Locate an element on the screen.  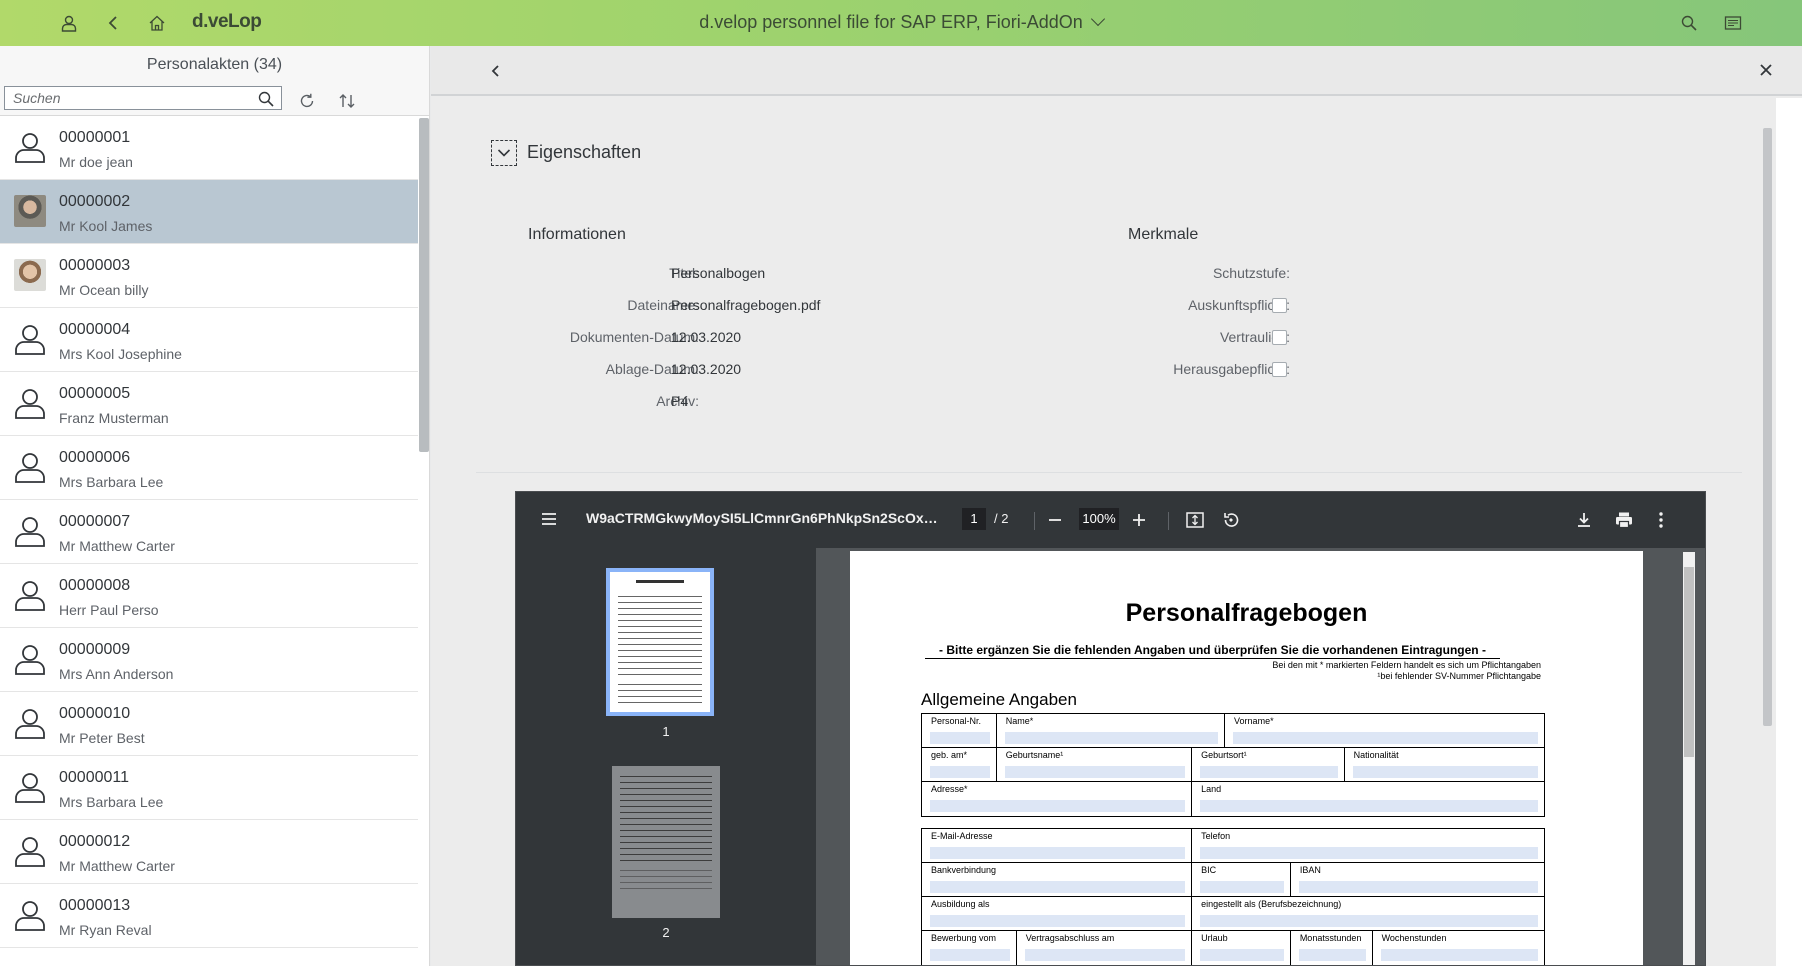
notifications-icon is located at coordinates (1733, 23).